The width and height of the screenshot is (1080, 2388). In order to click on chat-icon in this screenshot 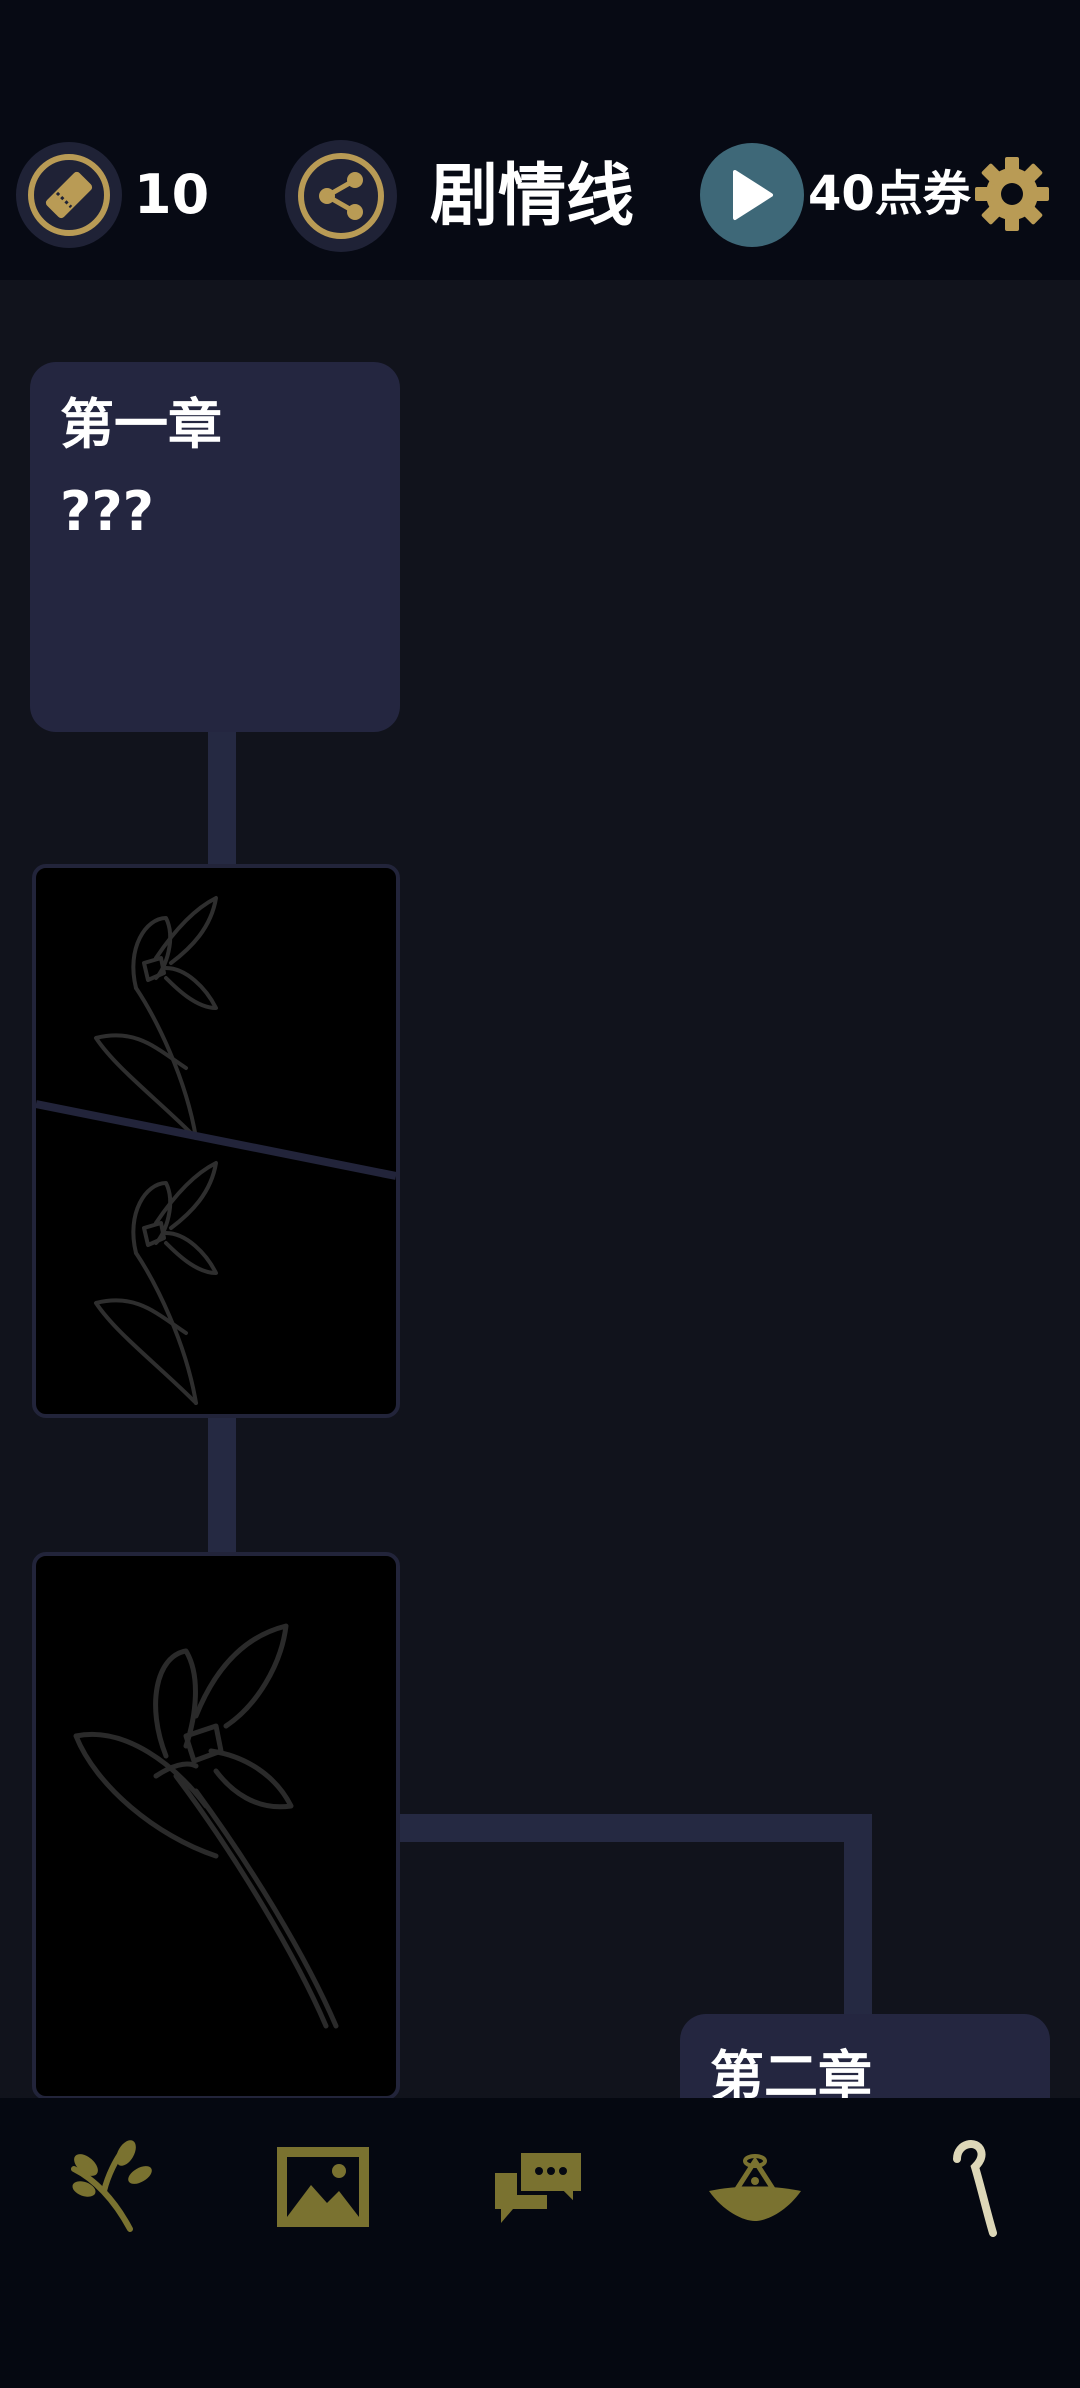, I will do `click(540, 2186)`.